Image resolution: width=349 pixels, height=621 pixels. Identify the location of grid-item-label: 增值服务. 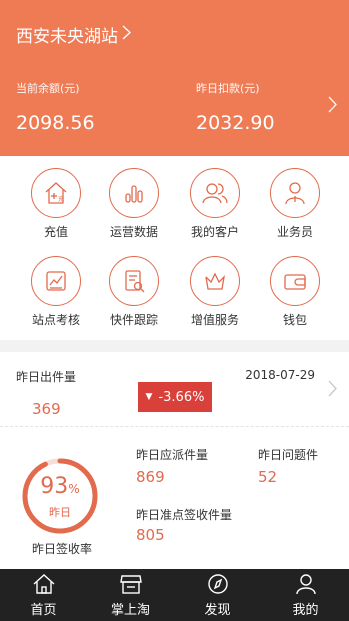
(214, 320).